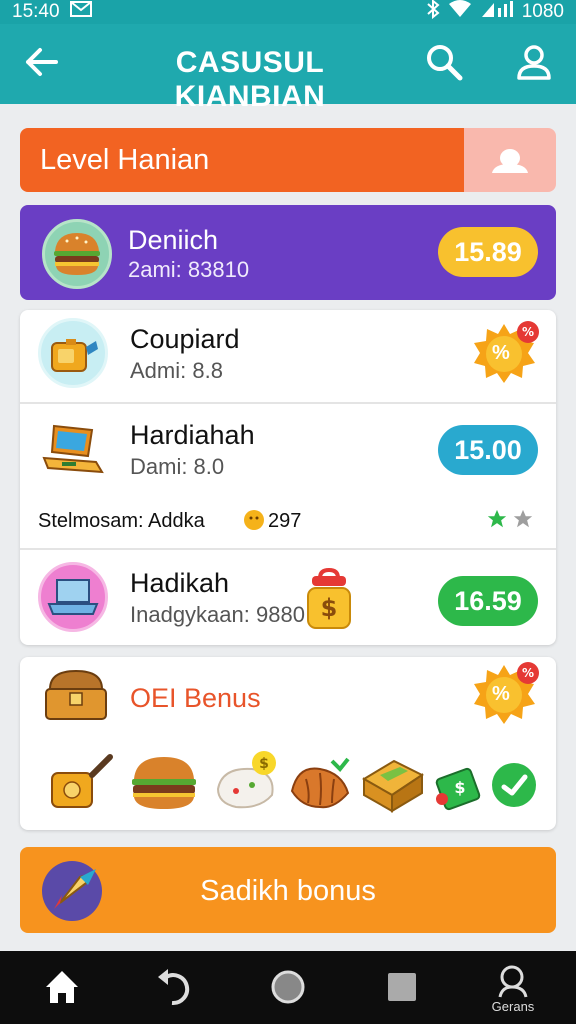 Image resolution: width=576 pixels, height=1024 pixels. I want to click on profile-icon, so click(534, 62).